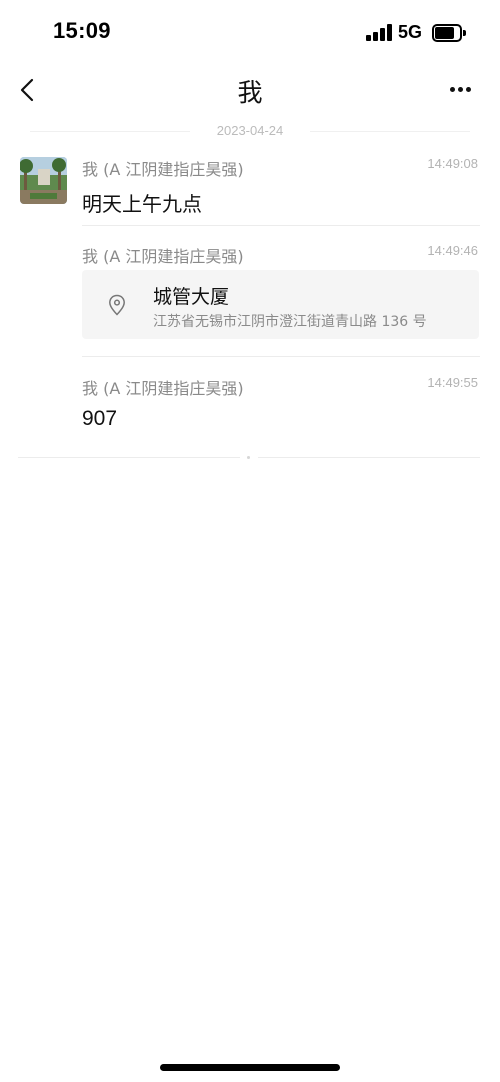 Image resolution: width=500 pixels, height=1082 pixels. What do you see at coordinates (445, 33) in the screenshot?
I see `battery-level-fill` at bounding box center [445, 33].